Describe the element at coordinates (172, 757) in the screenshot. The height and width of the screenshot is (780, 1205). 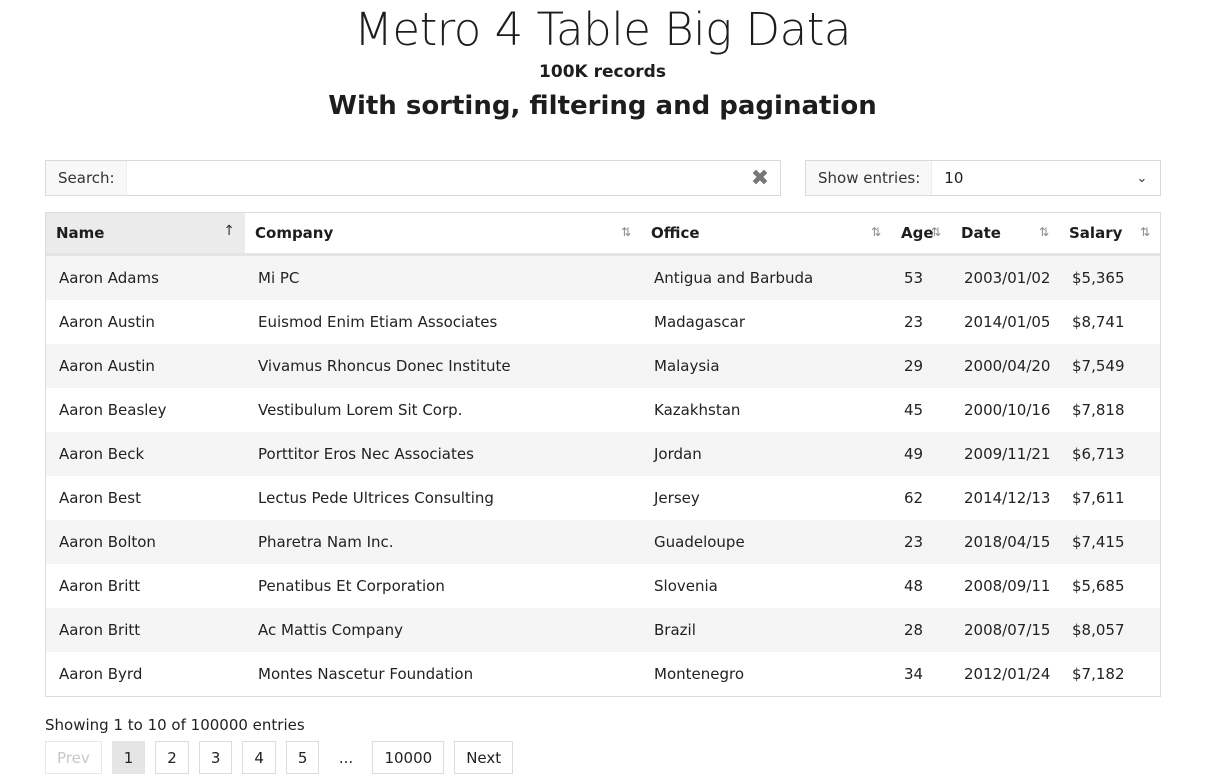
I see `page-button-2: 2` at that location.